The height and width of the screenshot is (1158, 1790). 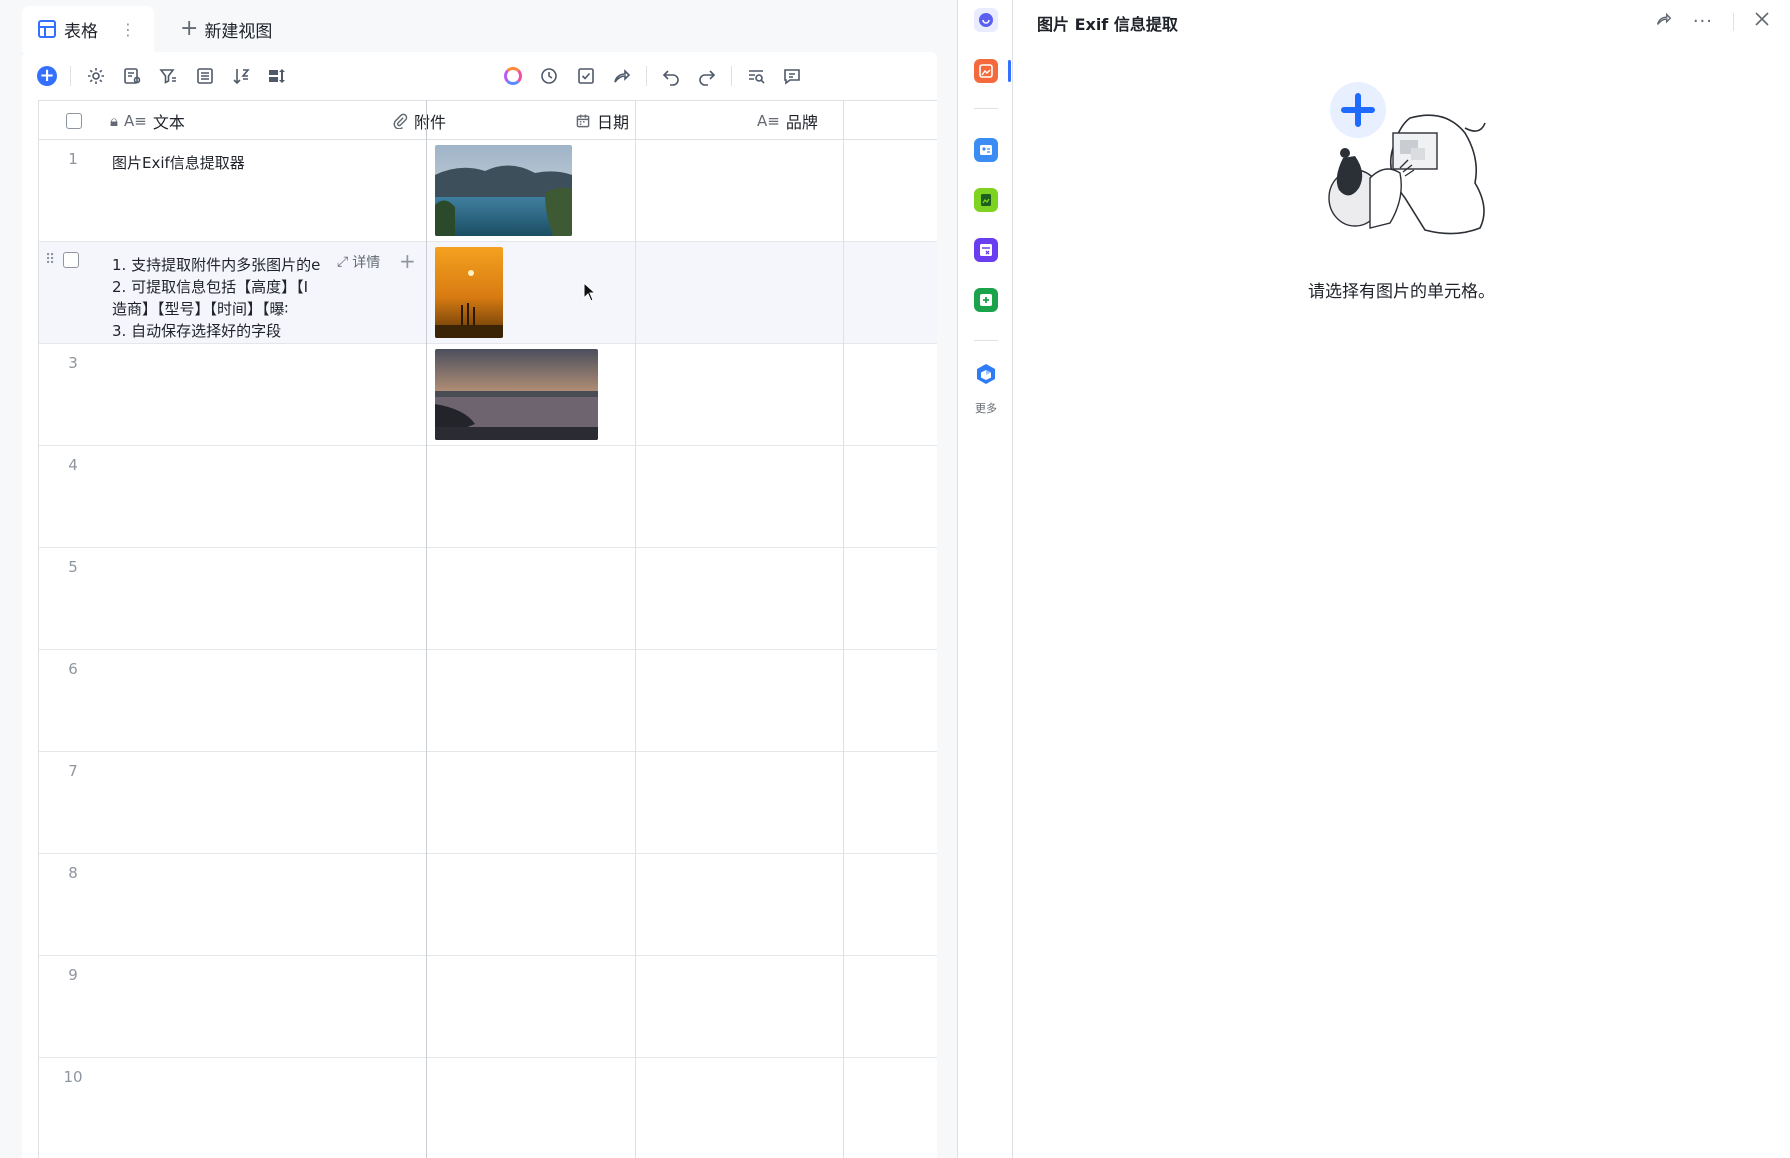 I want to click on image-edit-icon, so click(x=986, y=71).